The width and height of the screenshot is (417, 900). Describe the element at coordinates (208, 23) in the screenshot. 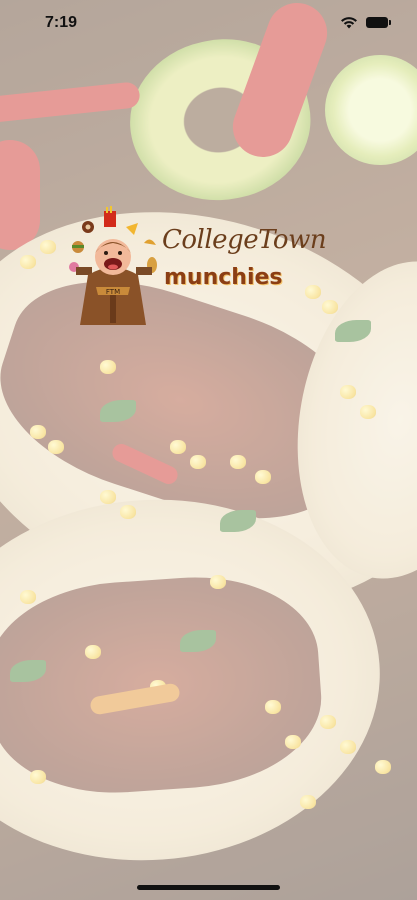

I see `status-bar: 7:19` at that location.